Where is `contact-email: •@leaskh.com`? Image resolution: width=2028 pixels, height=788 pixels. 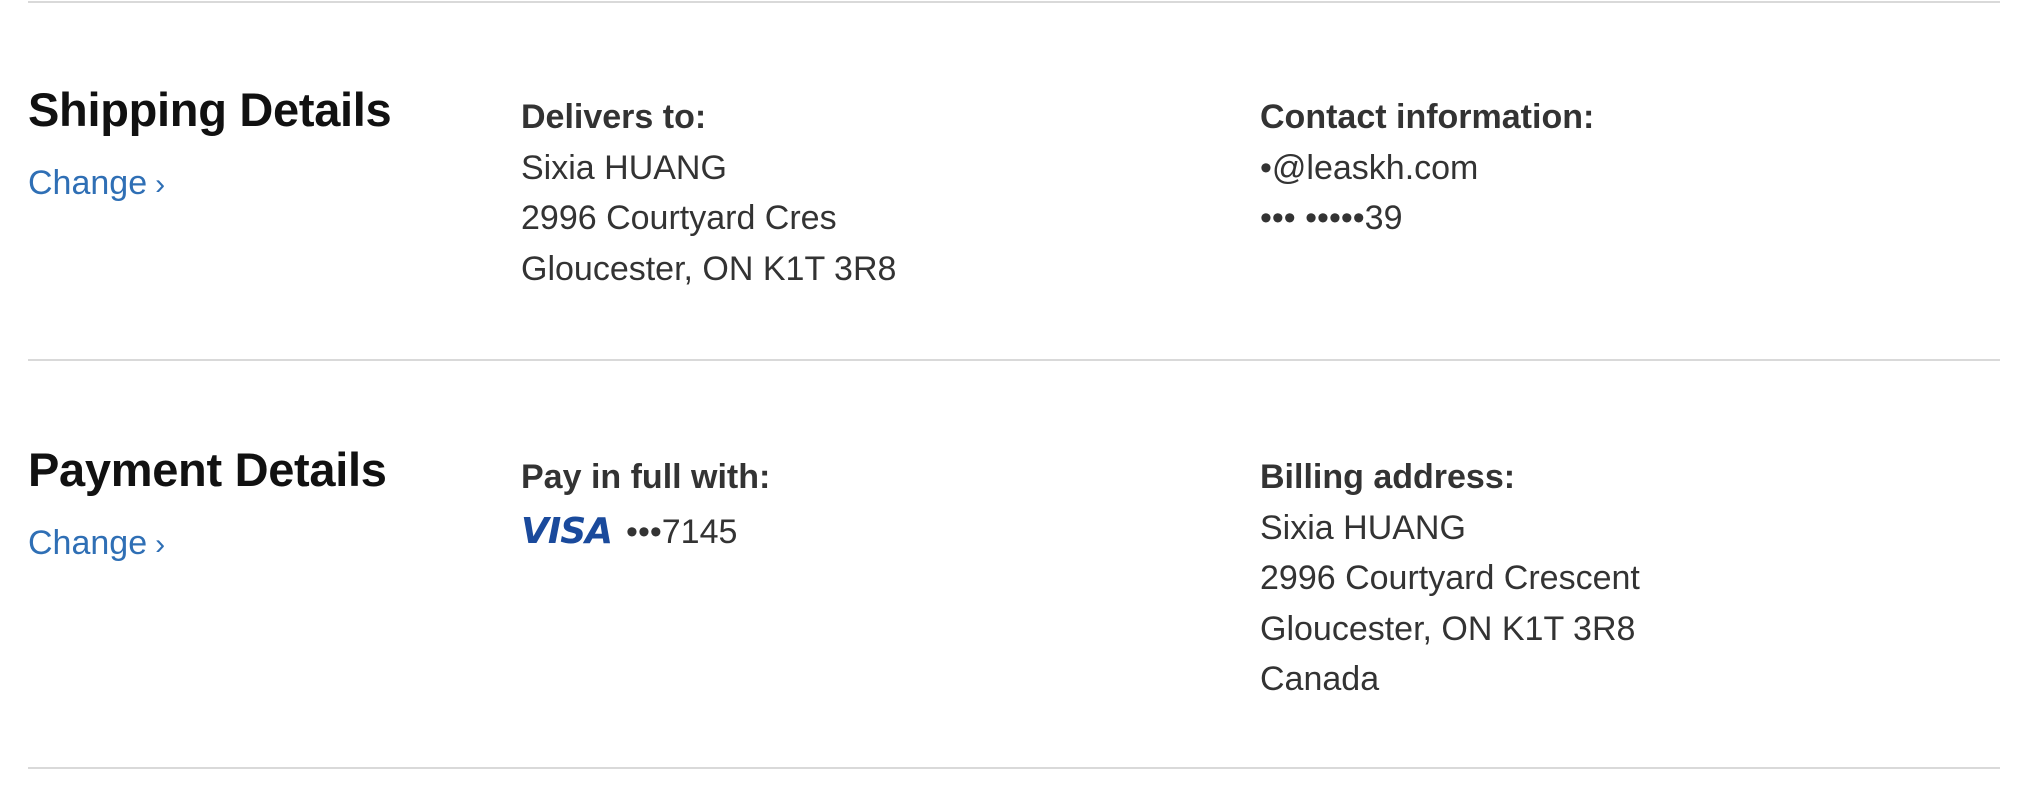 contact-email: •@leaskh.com is located at coordinates (1369, 167).